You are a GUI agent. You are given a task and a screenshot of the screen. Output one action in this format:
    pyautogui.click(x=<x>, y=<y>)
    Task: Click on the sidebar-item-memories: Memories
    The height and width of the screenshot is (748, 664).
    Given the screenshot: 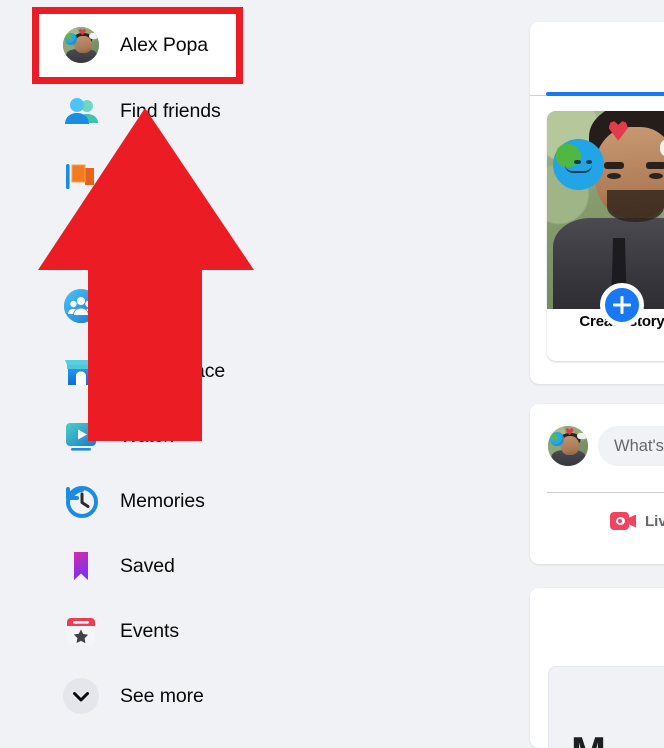 What is the action you would take?
    pyautogui.click(x=211, y=501)
    